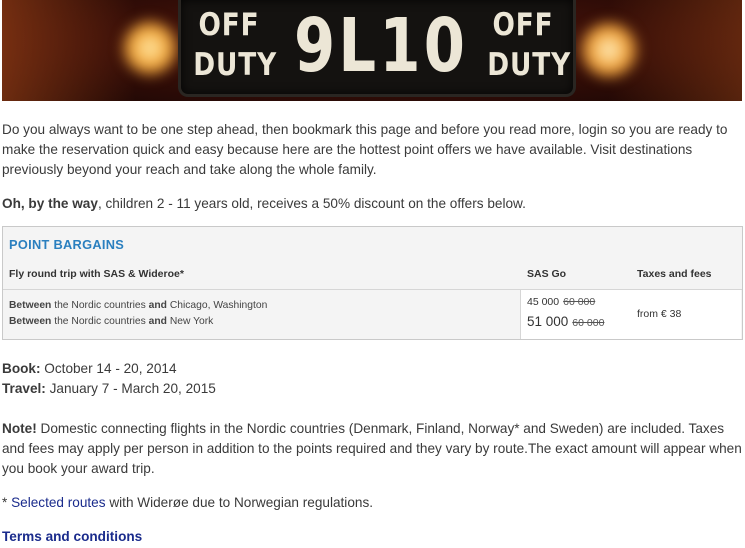 This screenshot has width=745, height=548. What do you see at coordinates (548, 321) in the screenshot?
I see `price-now: 51 000` at bounding box center [548, 321].